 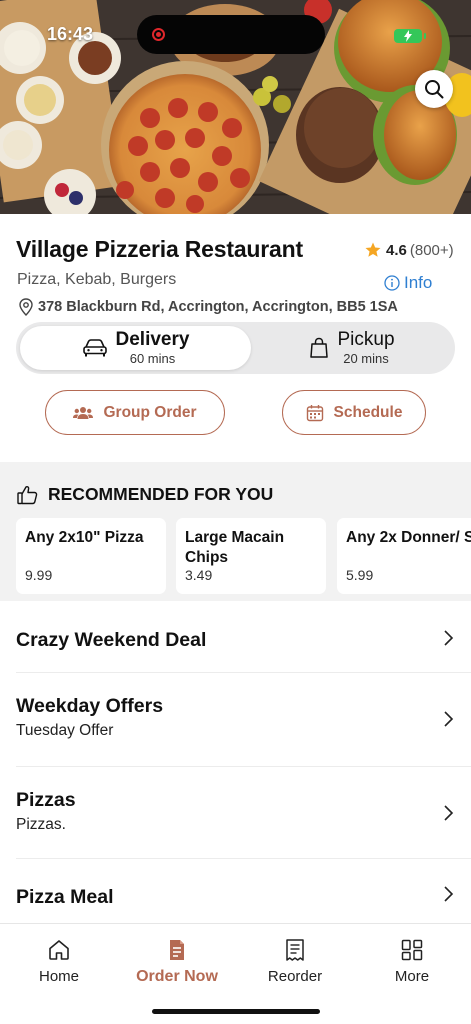 I want to click on pickup-time: 20 mins, so click(x=366, y=358).